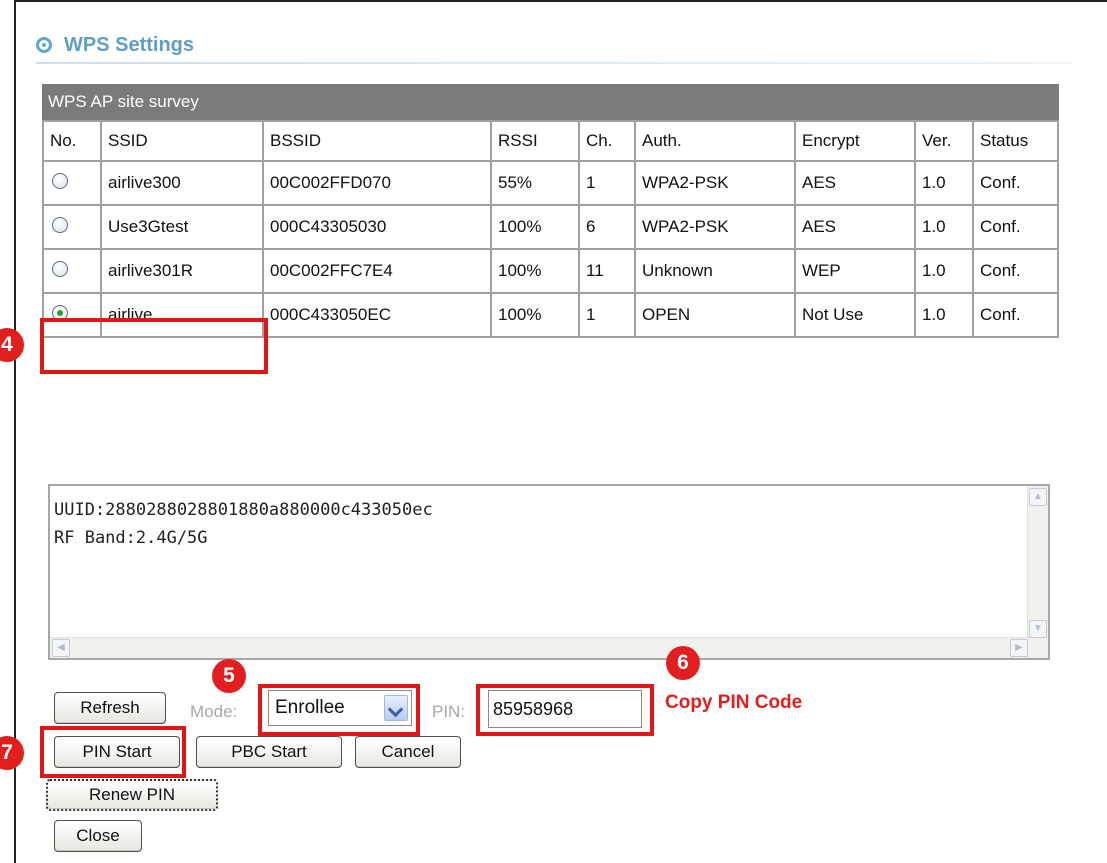  Describe the element at coordinates (1038, 629) in the screenshot. I see `scroll-down-icon: ▼` at that location.